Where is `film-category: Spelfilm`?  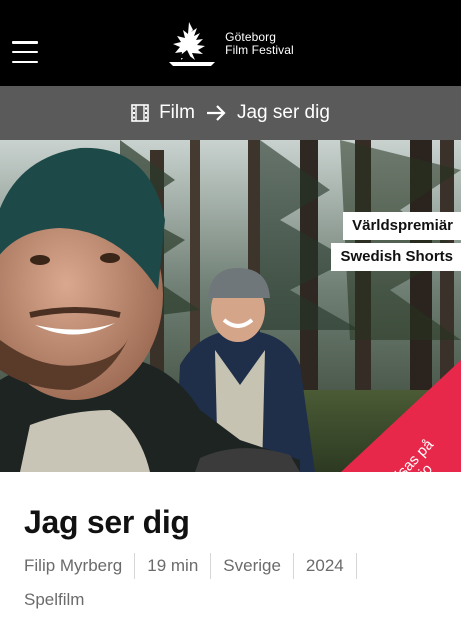
film-category: Spelfilm is located at coordinates (54, 599).